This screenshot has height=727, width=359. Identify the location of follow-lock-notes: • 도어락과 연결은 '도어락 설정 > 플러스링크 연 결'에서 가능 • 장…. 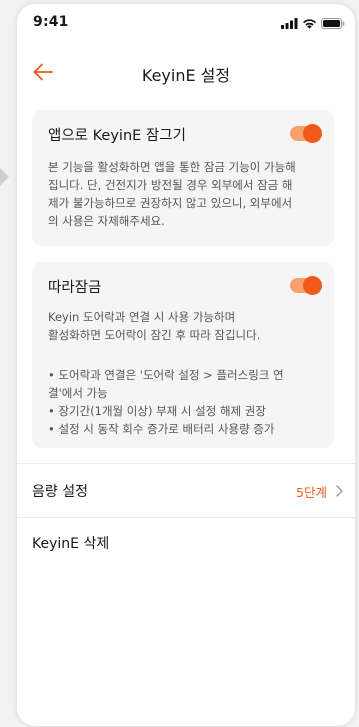
(186, 402).